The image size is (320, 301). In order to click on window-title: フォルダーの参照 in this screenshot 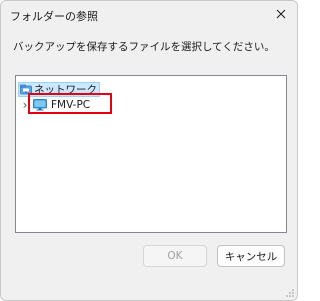, I will do `click(54, 16)`.